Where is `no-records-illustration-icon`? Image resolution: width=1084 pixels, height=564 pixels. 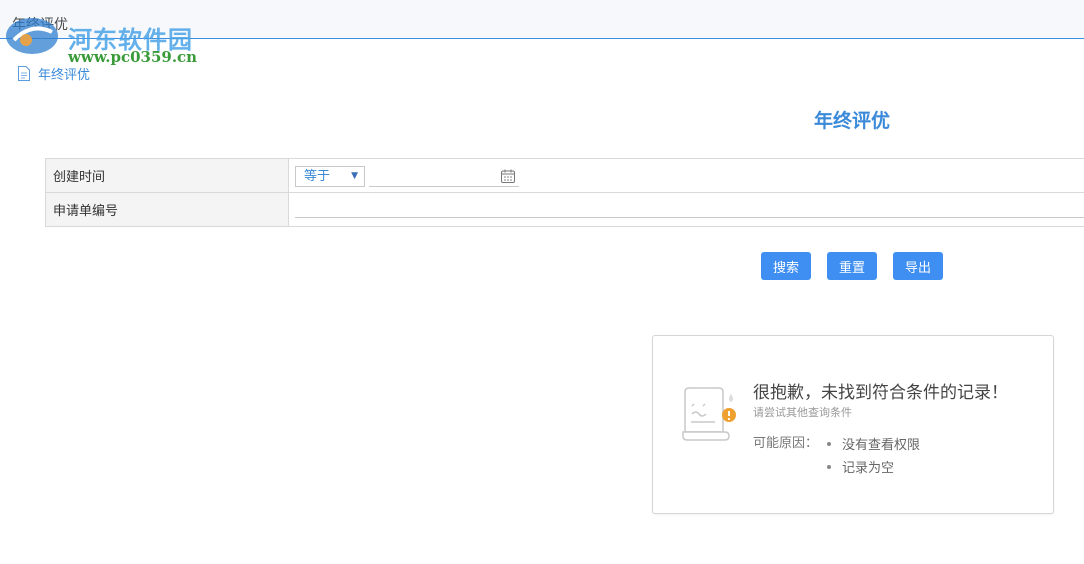
no-records-illustration-icon is located at coordinates (709, 414).